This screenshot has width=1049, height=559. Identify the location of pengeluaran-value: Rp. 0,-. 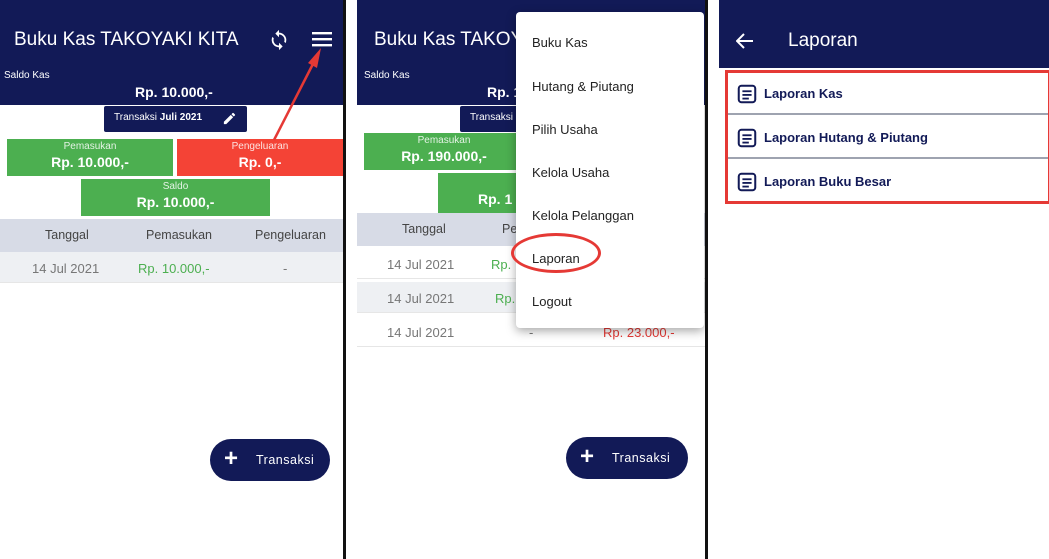
(260, 162).